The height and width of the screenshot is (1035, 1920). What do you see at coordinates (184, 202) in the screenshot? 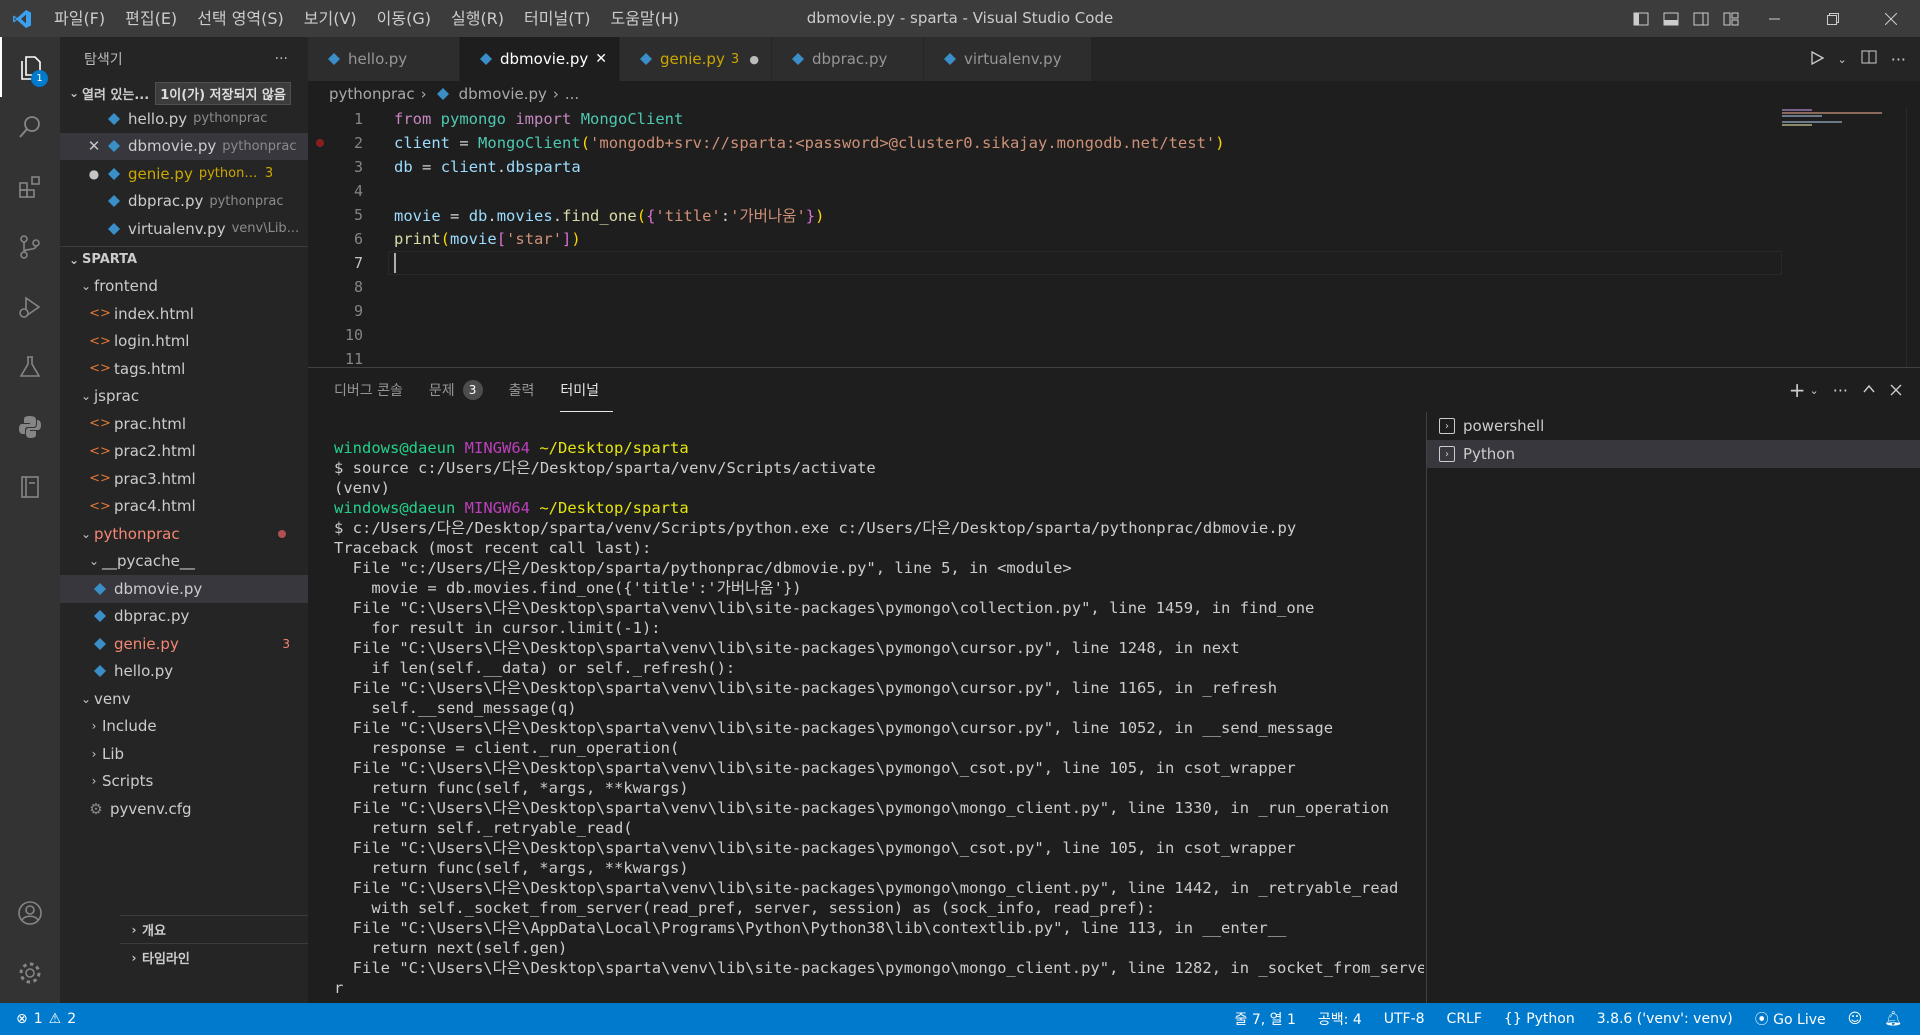
I see `open-editor-item: dbprac.py pythonprac` at bounding box center [184, 202].